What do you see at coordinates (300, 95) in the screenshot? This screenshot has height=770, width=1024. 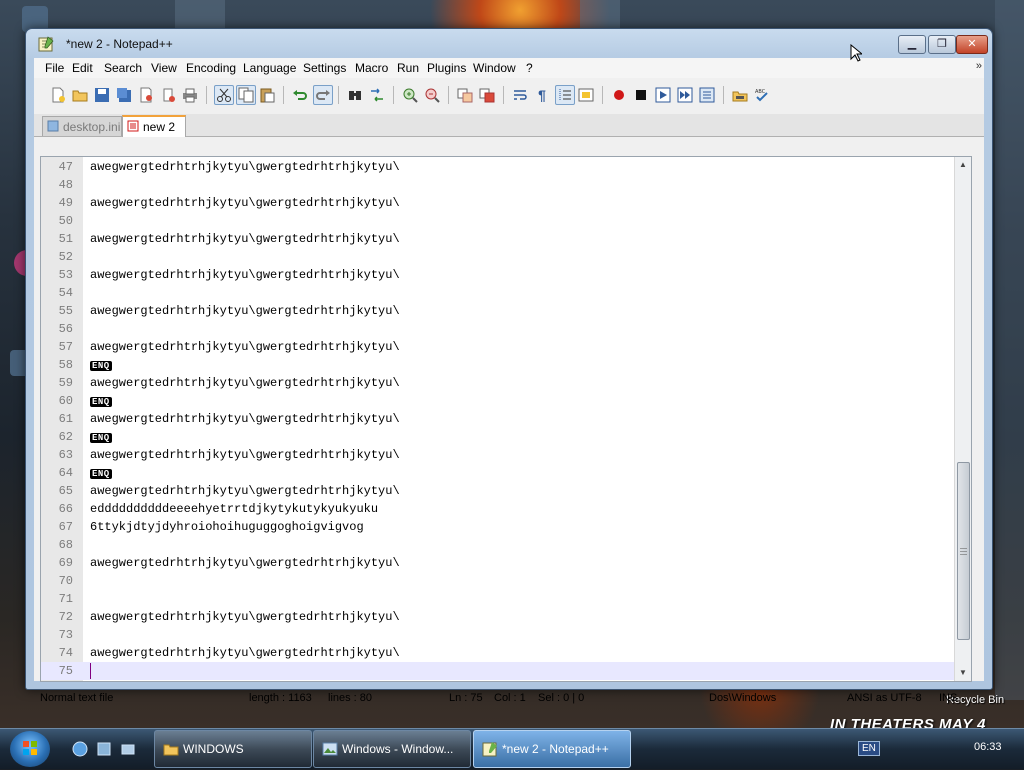 I see `undo-button` at bounding box center [300, 95].